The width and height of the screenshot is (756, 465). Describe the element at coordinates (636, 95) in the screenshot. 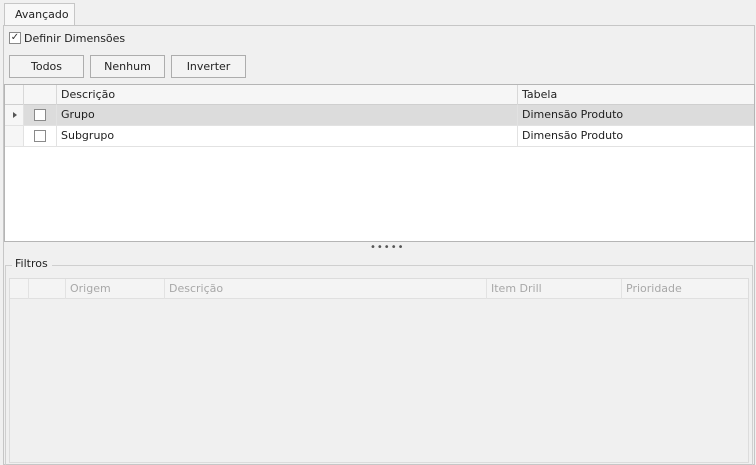

I see `column-header-tabela: Tabela` at that location.